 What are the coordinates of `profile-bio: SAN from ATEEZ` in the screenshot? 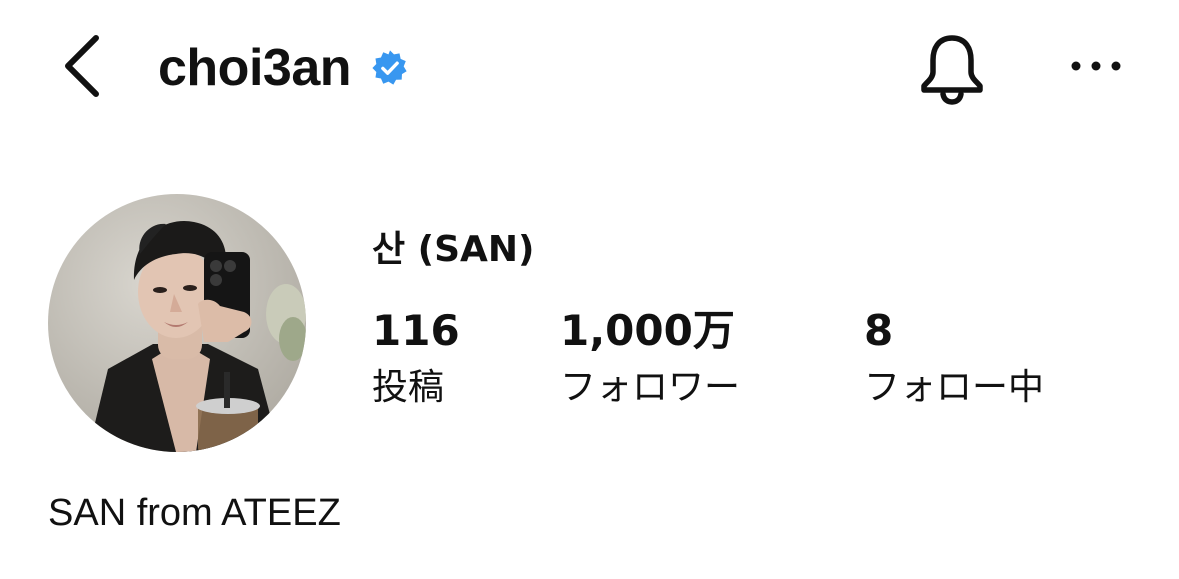 It's located at (194, 513).